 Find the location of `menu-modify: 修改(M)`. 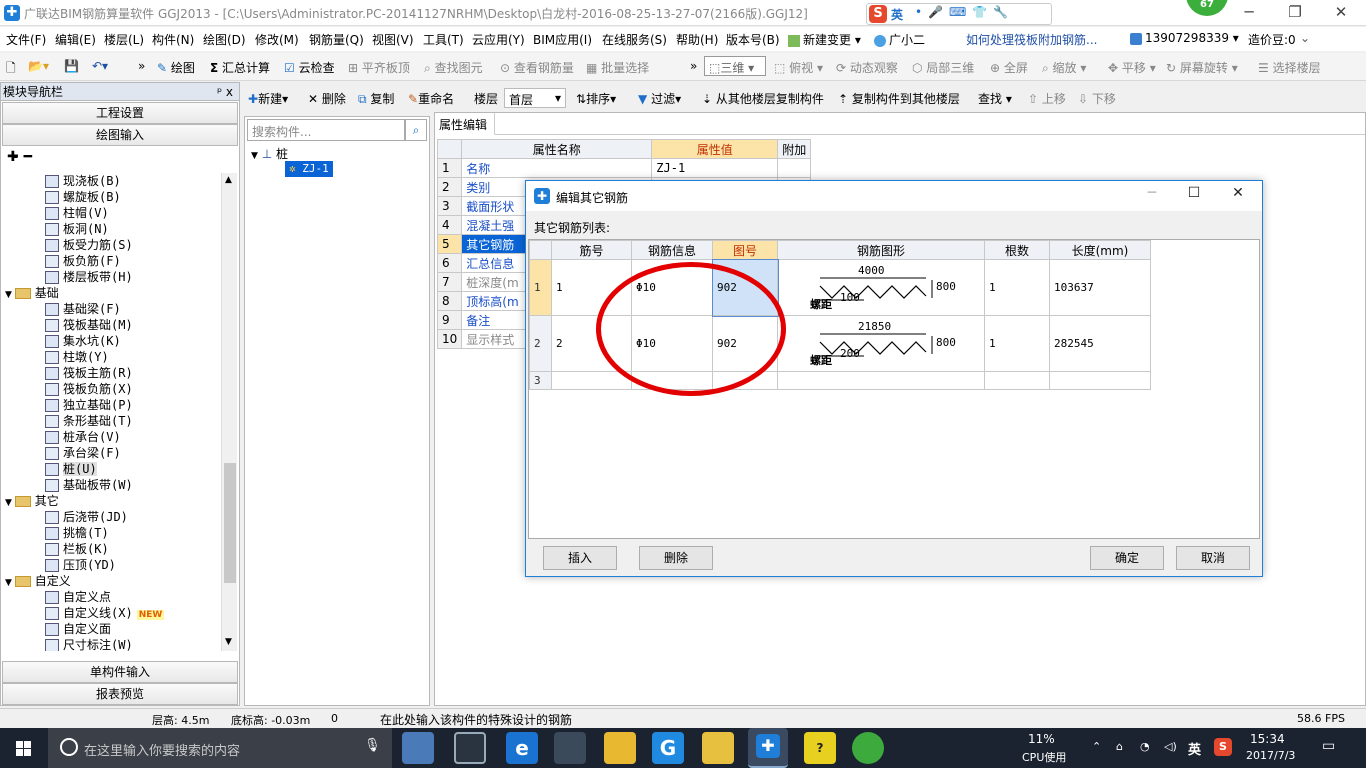

menu-modify: 修改(M) is located at coordinates (277, 39).